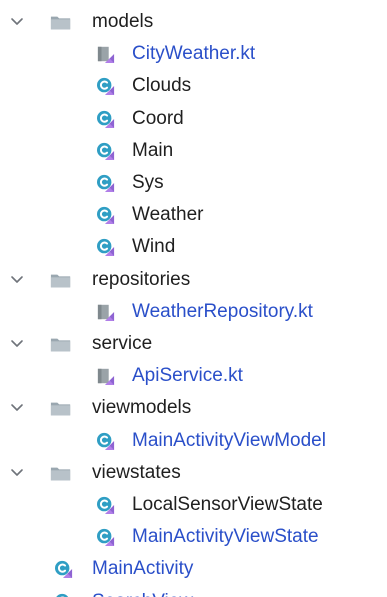 This screenshot has width=387, height=597. What do you see at coordinates (193, 344) in the screenshot?
I see `tree-folder-service: service` at bounding box center [193, 344].